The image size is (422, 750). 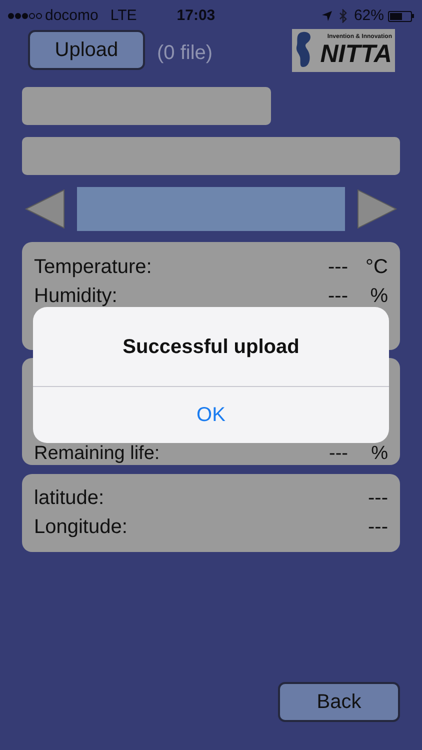 I want to click on right-arrow-icon, so click(x=377, y=209).